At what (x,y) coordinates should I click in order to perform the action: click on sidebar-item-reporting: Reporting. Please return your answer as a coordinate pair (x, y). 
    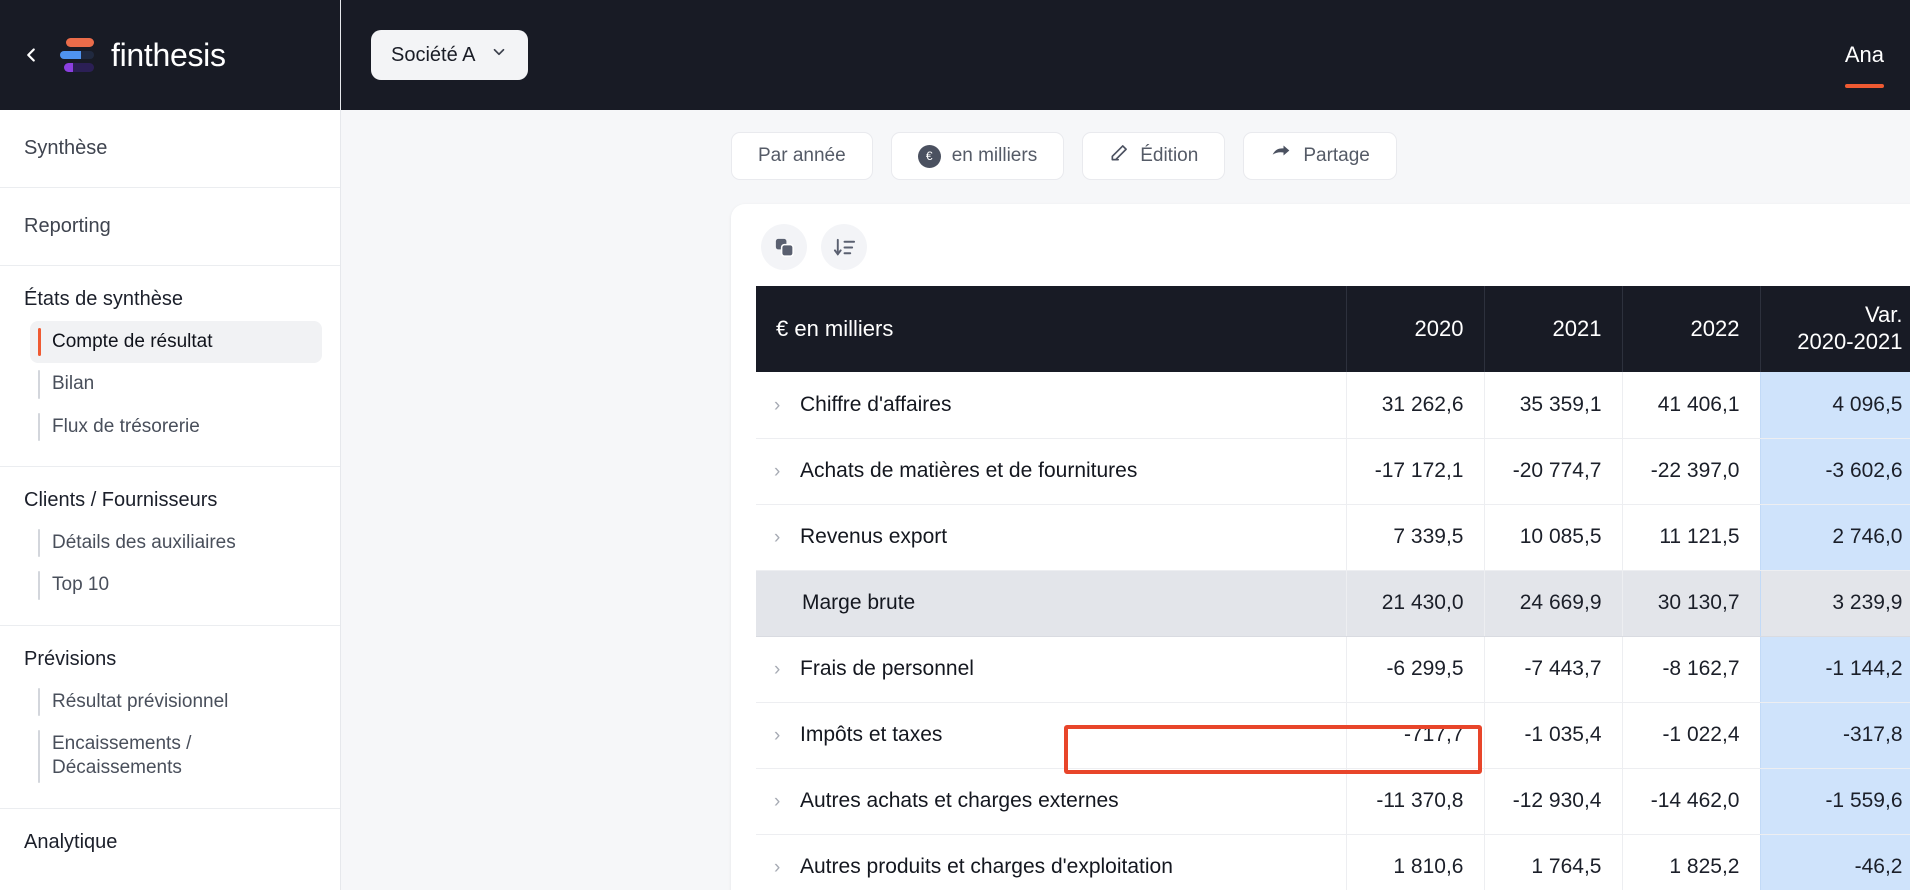
    Looking at the image, I should click on (170, 226).